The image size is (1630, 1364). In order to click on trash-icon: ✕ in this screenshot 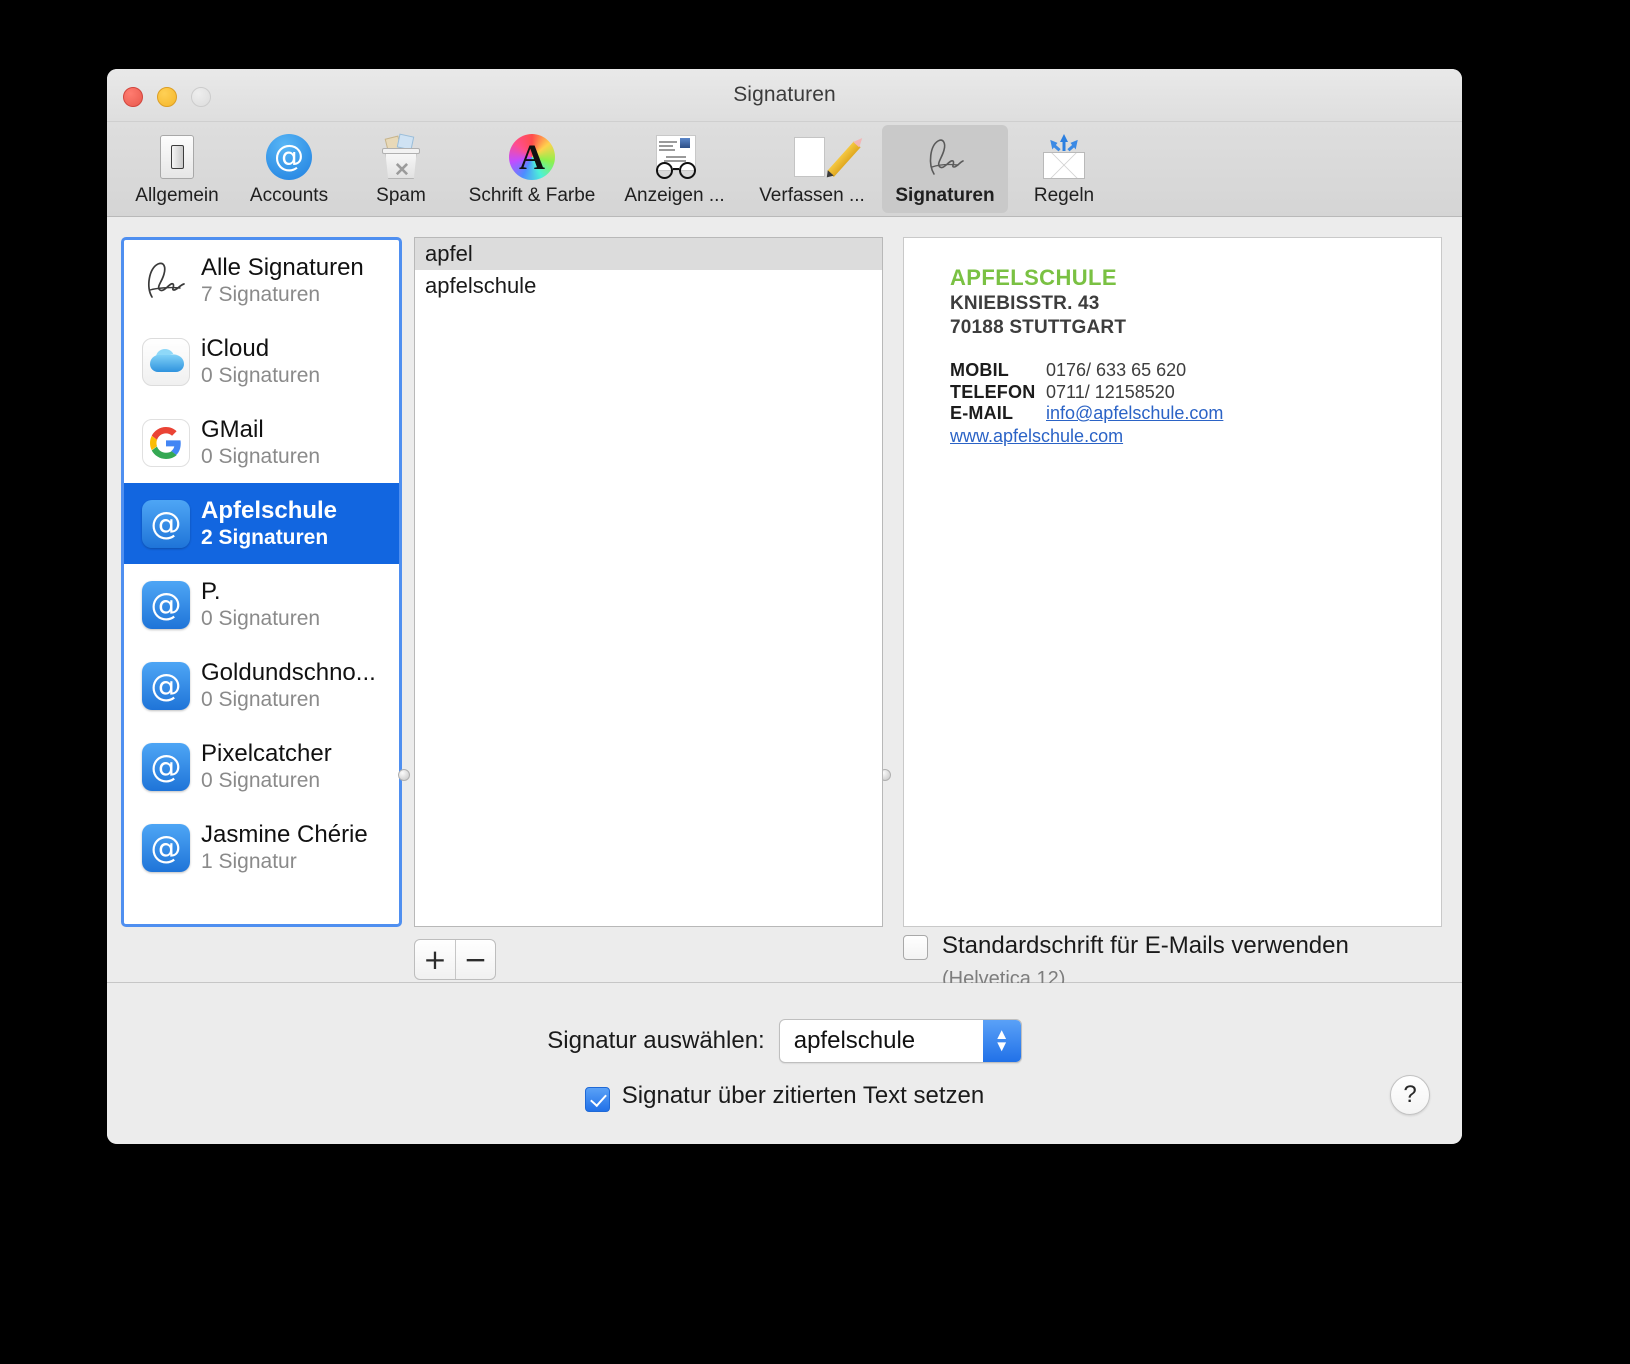, I will do `click(401, 157)`.